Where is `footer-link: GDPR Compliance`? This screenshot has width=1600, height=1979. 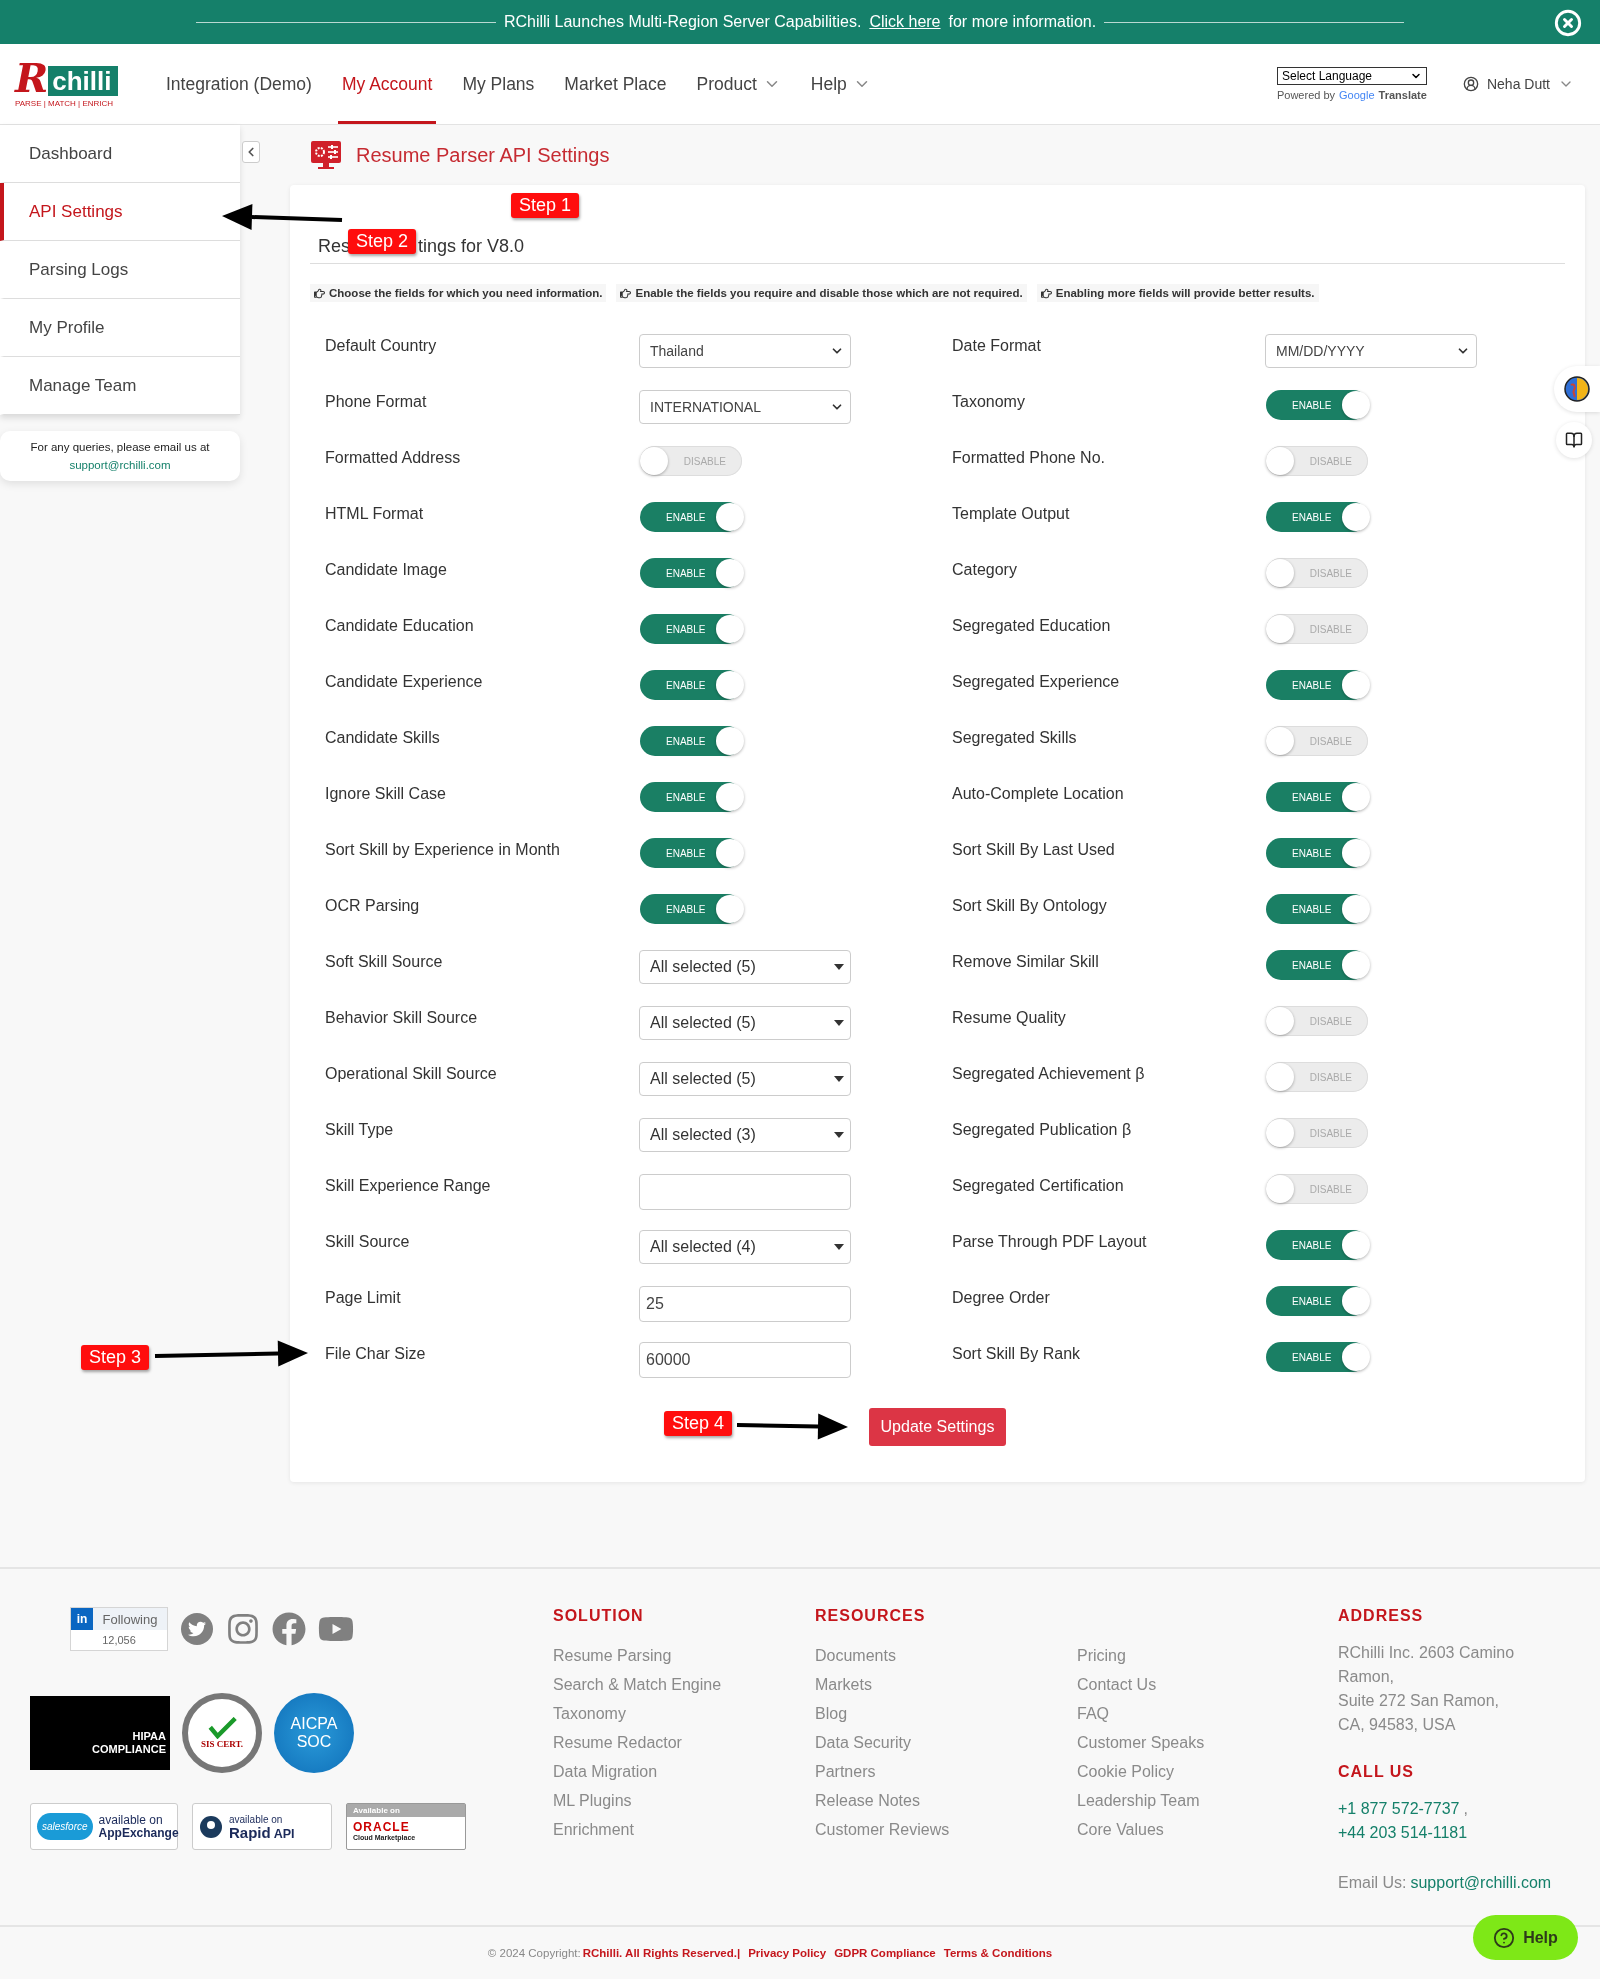 footer-link: GDPR Compliance is located at coordinates (885, 1953).